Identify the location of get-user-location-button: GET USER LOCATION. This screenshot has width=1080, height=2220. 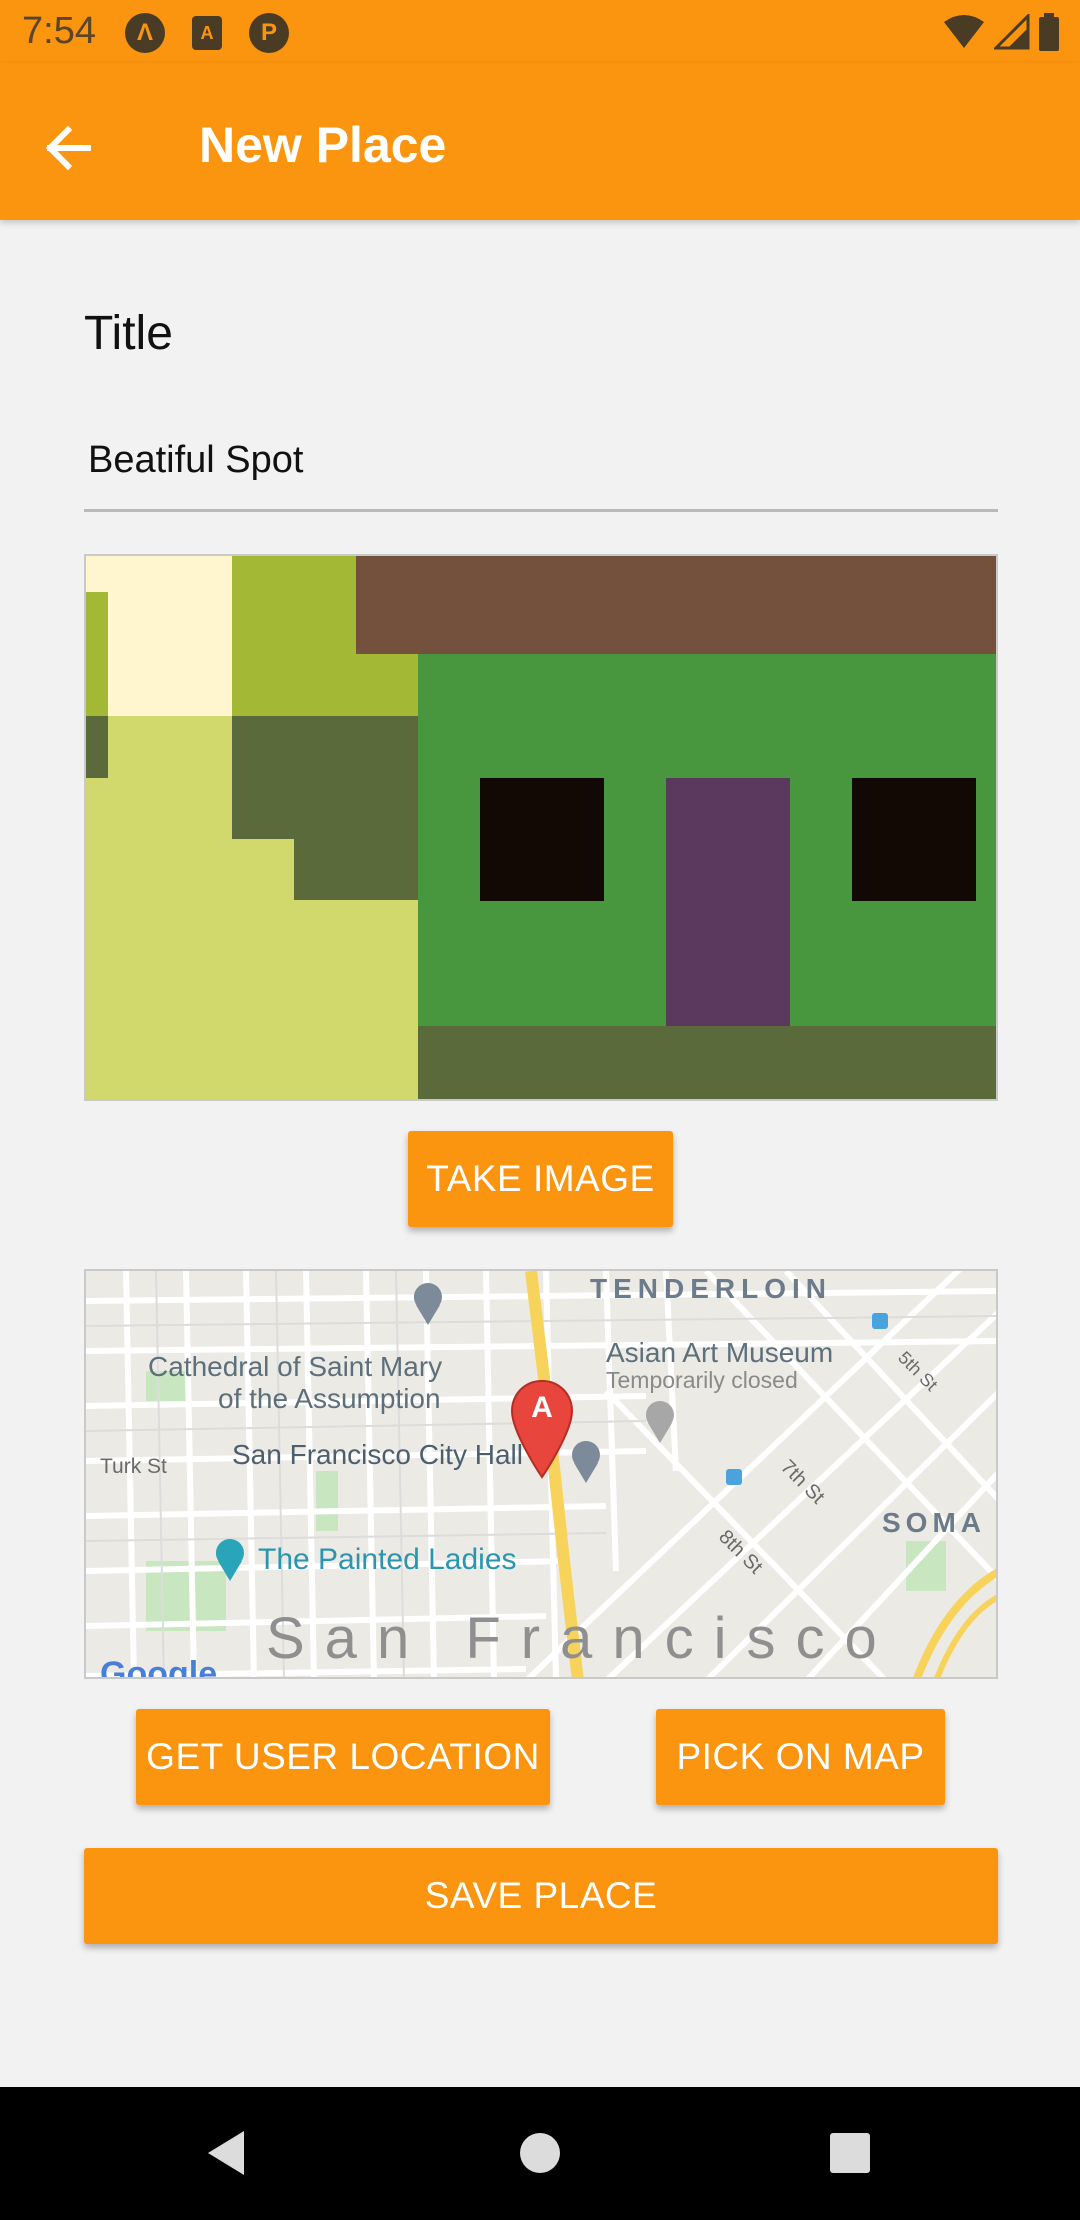
(343, 1757).